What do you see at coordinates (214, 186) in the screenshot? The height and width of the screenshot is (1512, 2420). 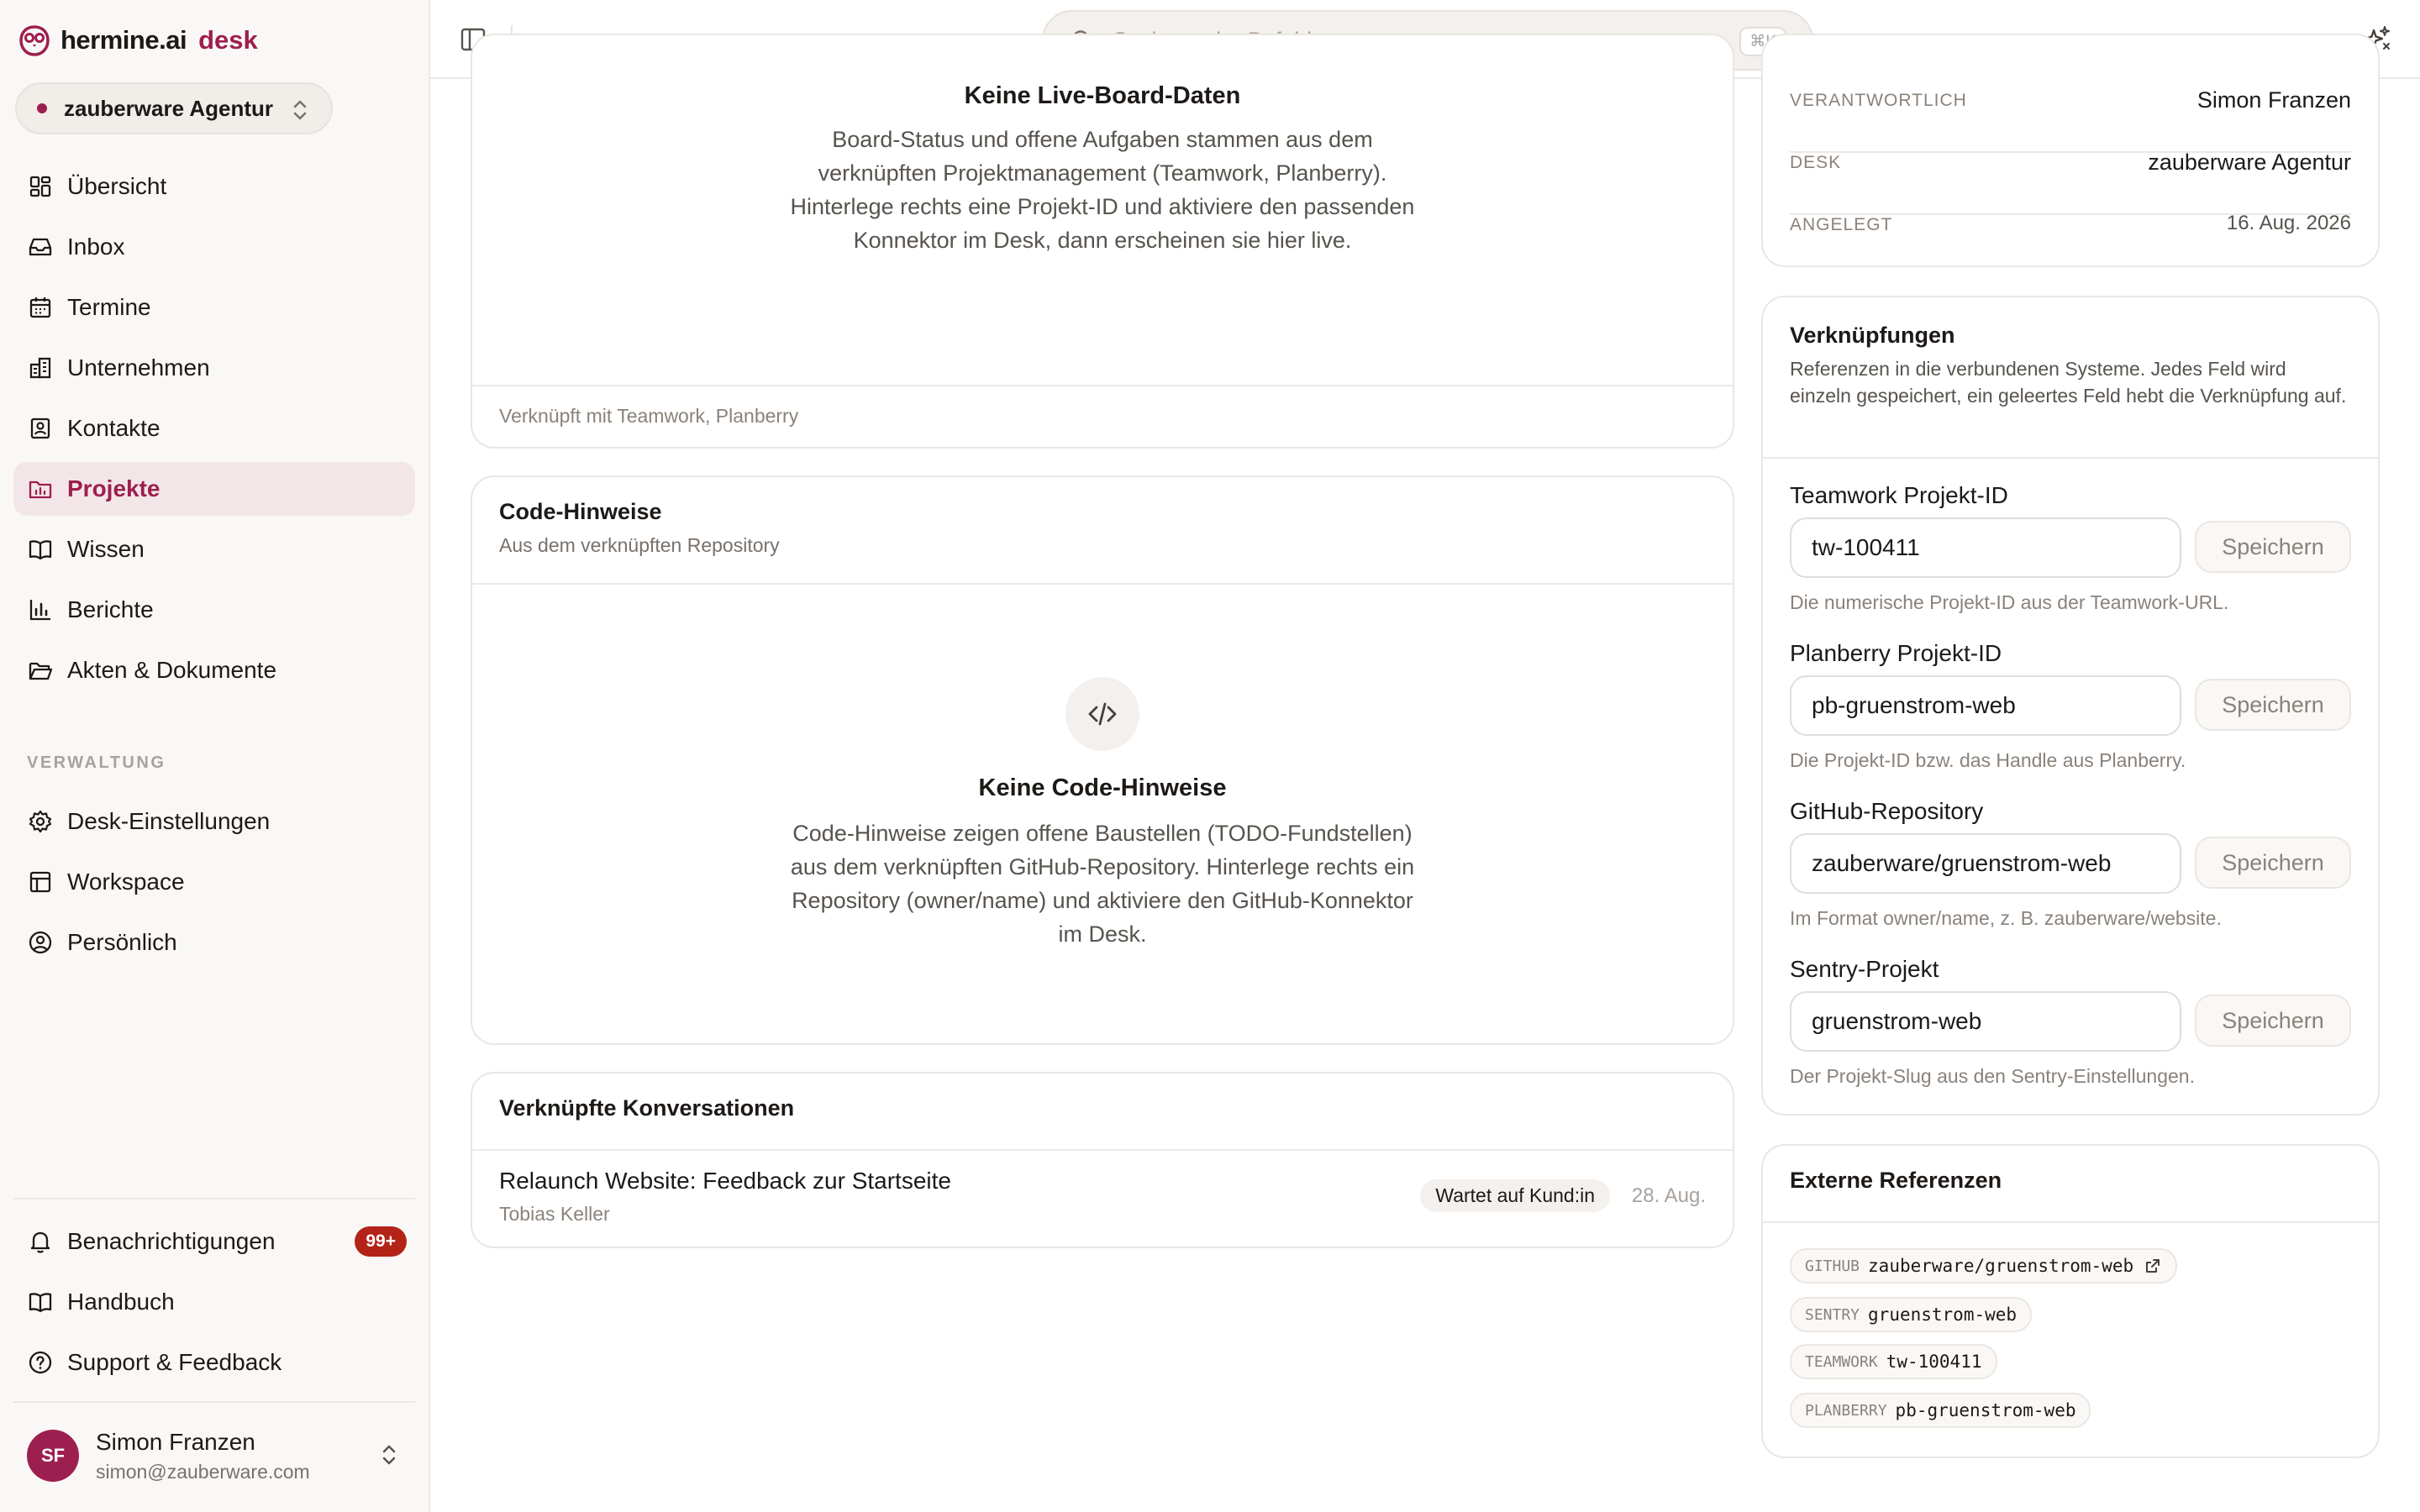 I see `nav-item-uebersicht: Übersicht` at bounding box center [214, 186].